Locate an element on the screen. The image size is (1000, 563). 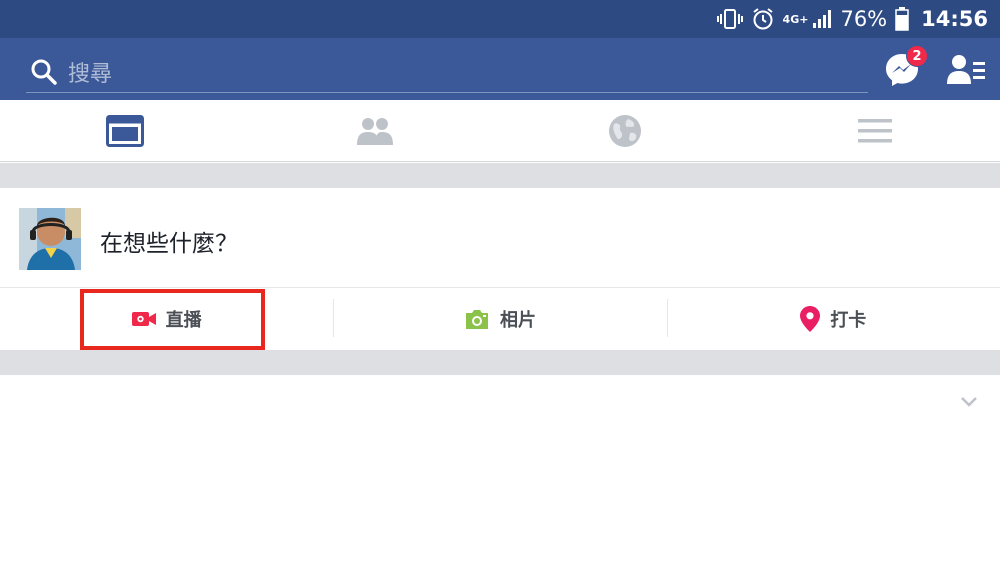
hamburger-icon is located at coordinates (875, 130).